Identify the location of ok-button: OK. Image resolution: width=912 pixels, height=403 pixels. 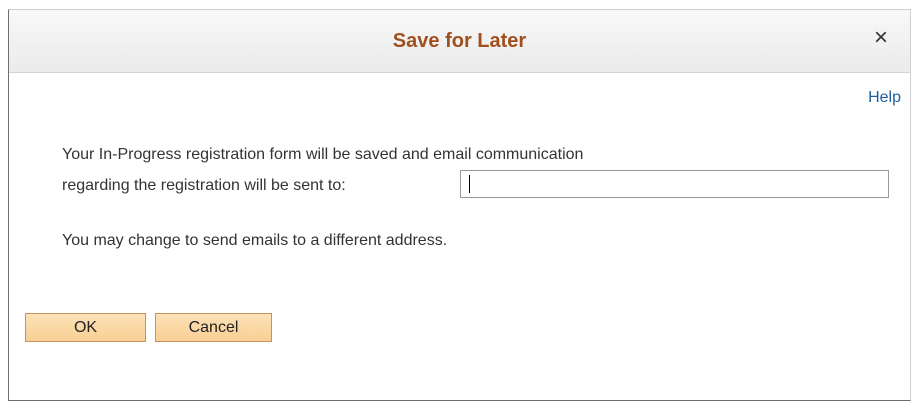
(85, 327).